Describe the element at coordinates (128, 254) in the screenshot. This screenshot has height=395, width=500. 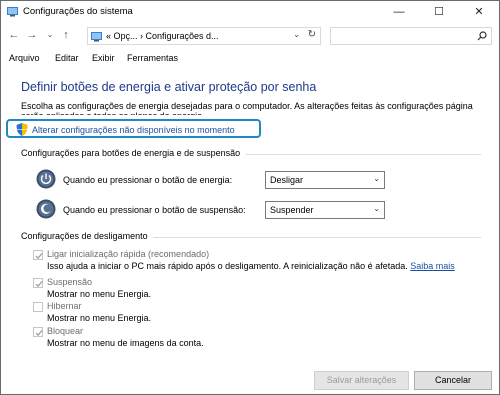
I see `fast-startup-label: Ligar inicialização rápida (recomendado)` at that location.